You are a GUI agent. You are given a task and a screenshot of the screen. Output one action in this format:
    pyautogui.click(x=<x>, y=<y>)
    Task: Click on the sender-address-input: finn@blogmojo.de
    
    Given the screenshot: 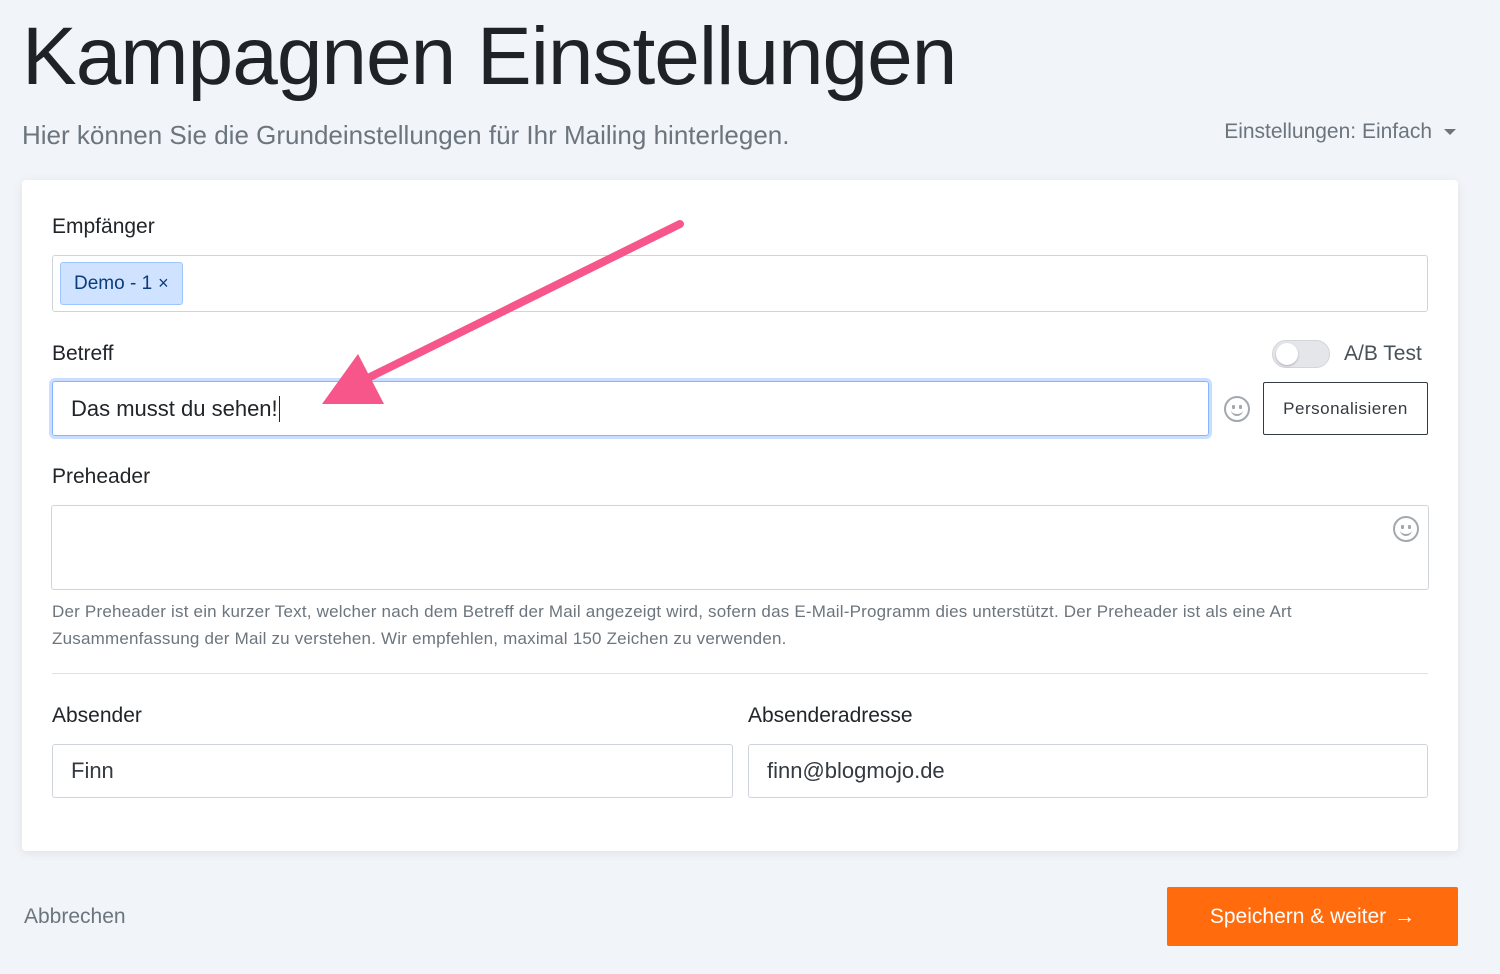 What is the action you would take?
    pyautogui.click(x=1088, y=771)
    